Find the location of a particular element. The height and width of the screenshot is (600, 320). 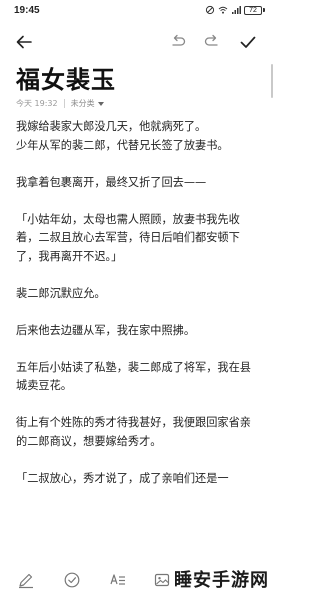

undo-button is located at coordinates (178, 42).